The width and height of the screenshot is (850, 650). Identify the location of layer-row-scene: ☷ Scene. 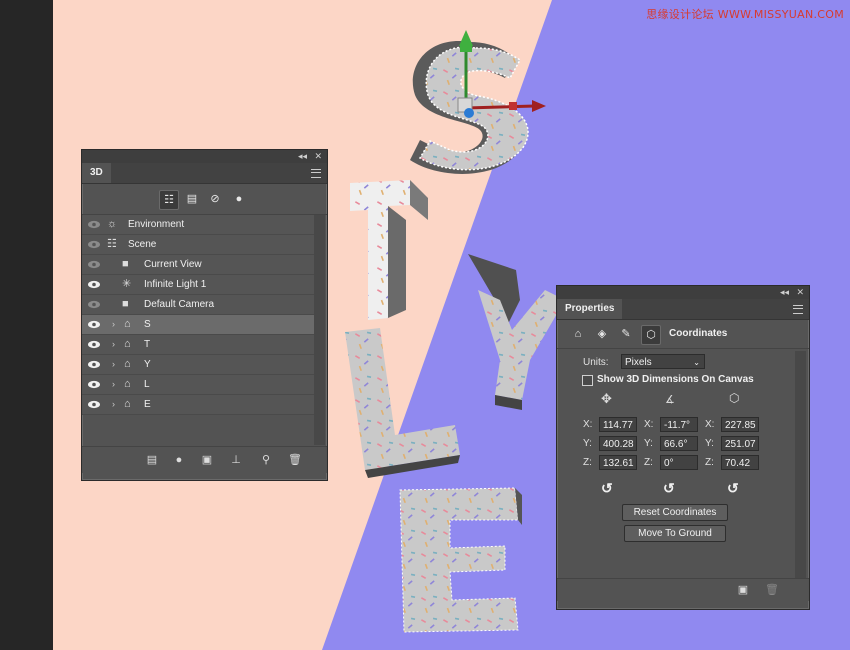
(198, 245).